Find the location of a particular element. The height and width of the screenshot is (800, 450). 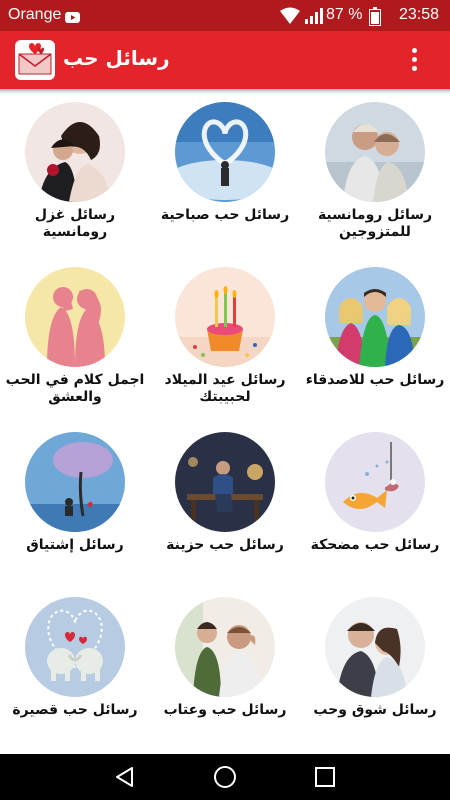

carrier-name: Orange is located at coordinates (35, 14).